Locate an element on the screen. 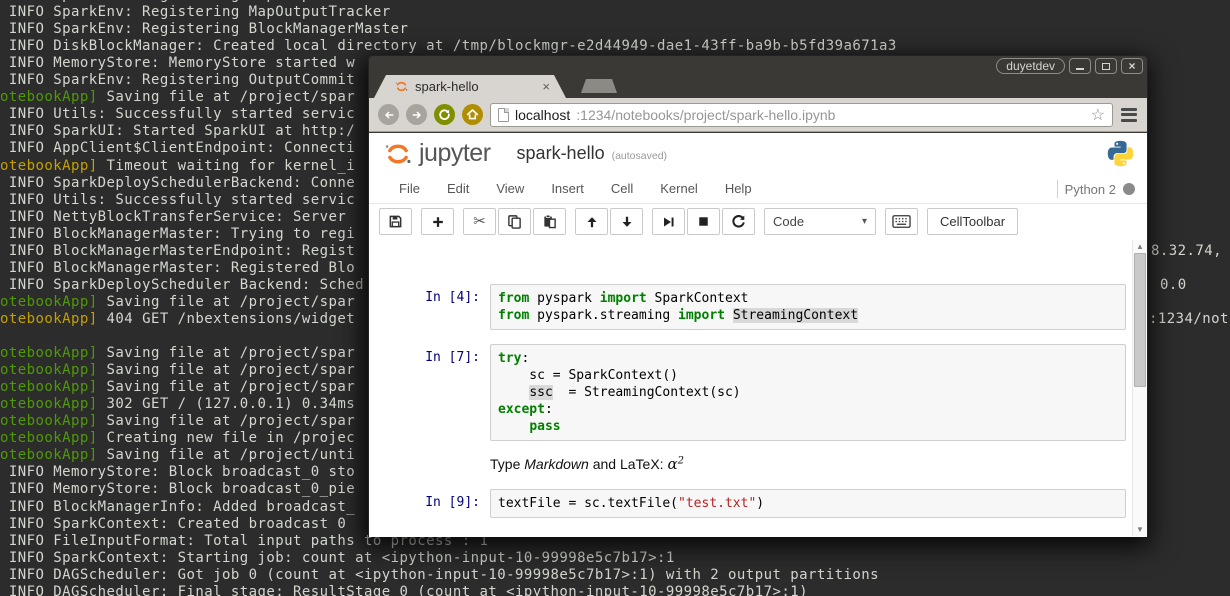  reload-button is located at coordinates (444, 114).